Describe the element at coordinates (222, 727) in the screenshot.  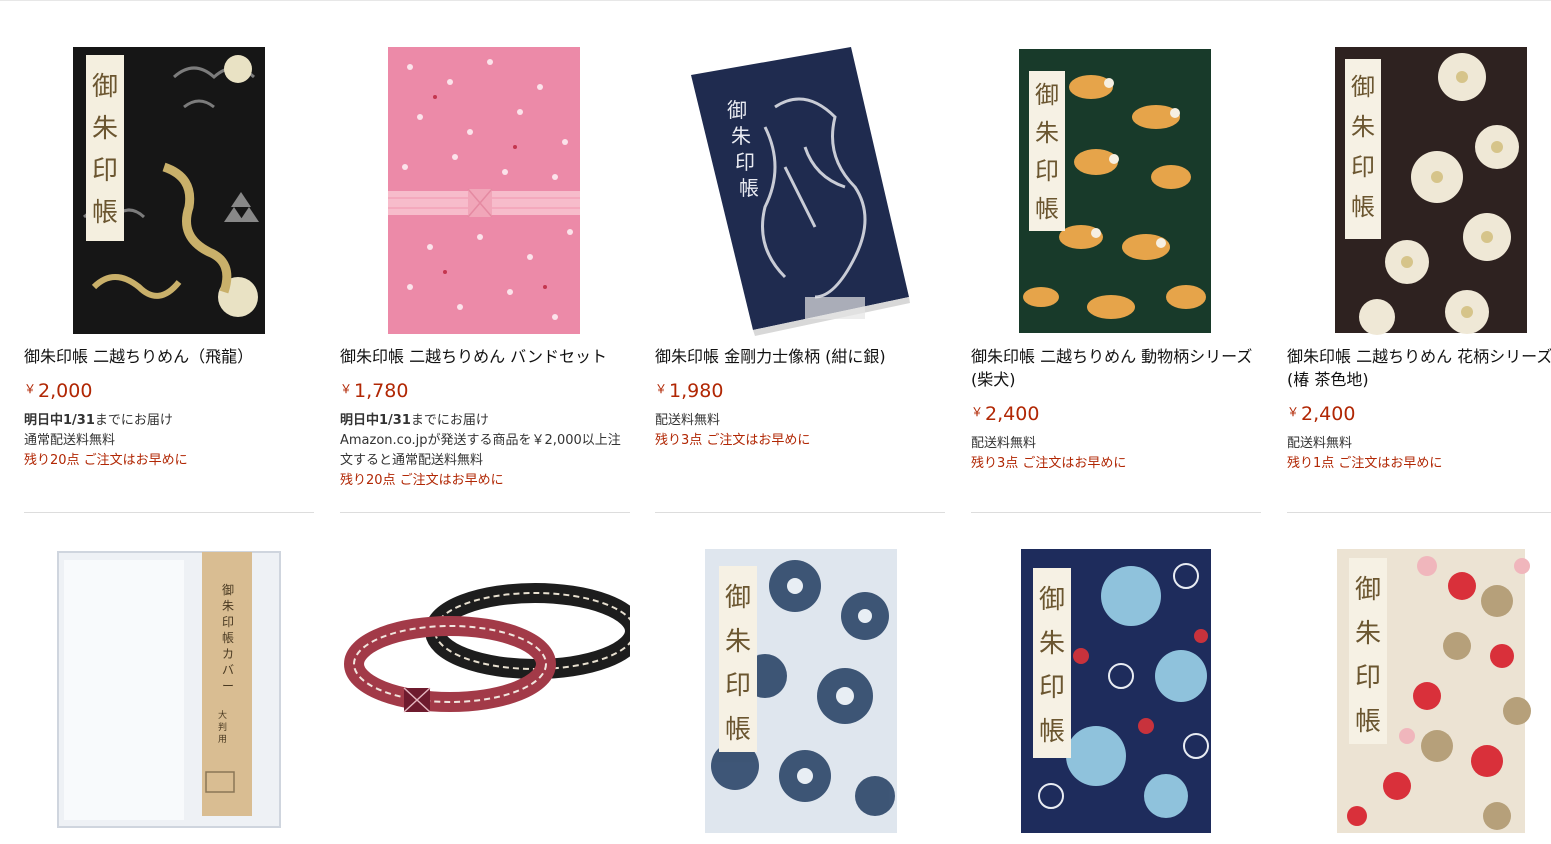
I see `cover-sub-char: 判` at that location.